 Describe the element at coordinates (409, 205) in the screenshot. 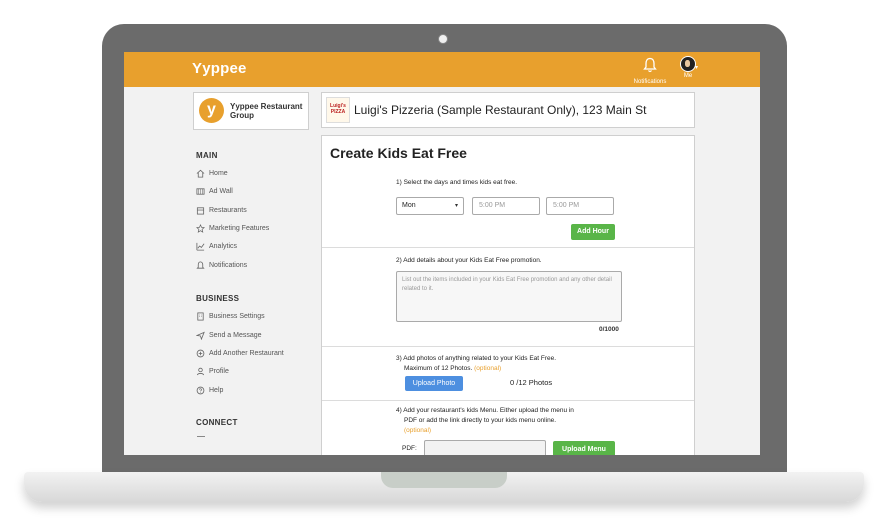

I see `day-select-value: Mon` at that location.